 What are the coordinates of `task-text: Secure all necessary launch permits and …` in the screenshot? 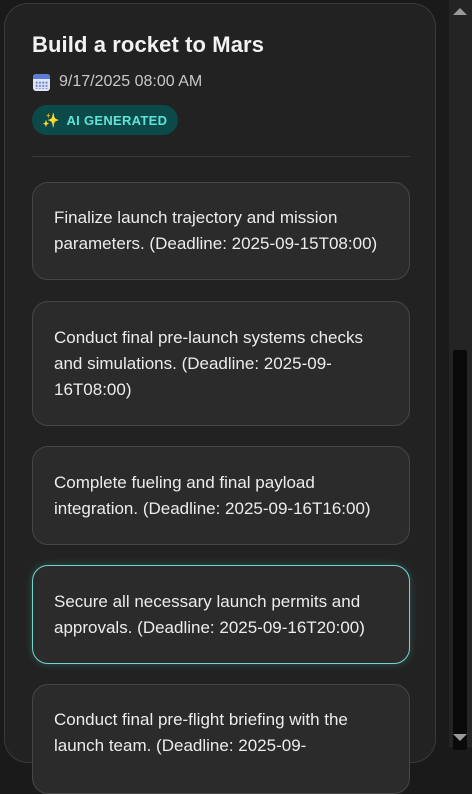 It's located at (209, 614).